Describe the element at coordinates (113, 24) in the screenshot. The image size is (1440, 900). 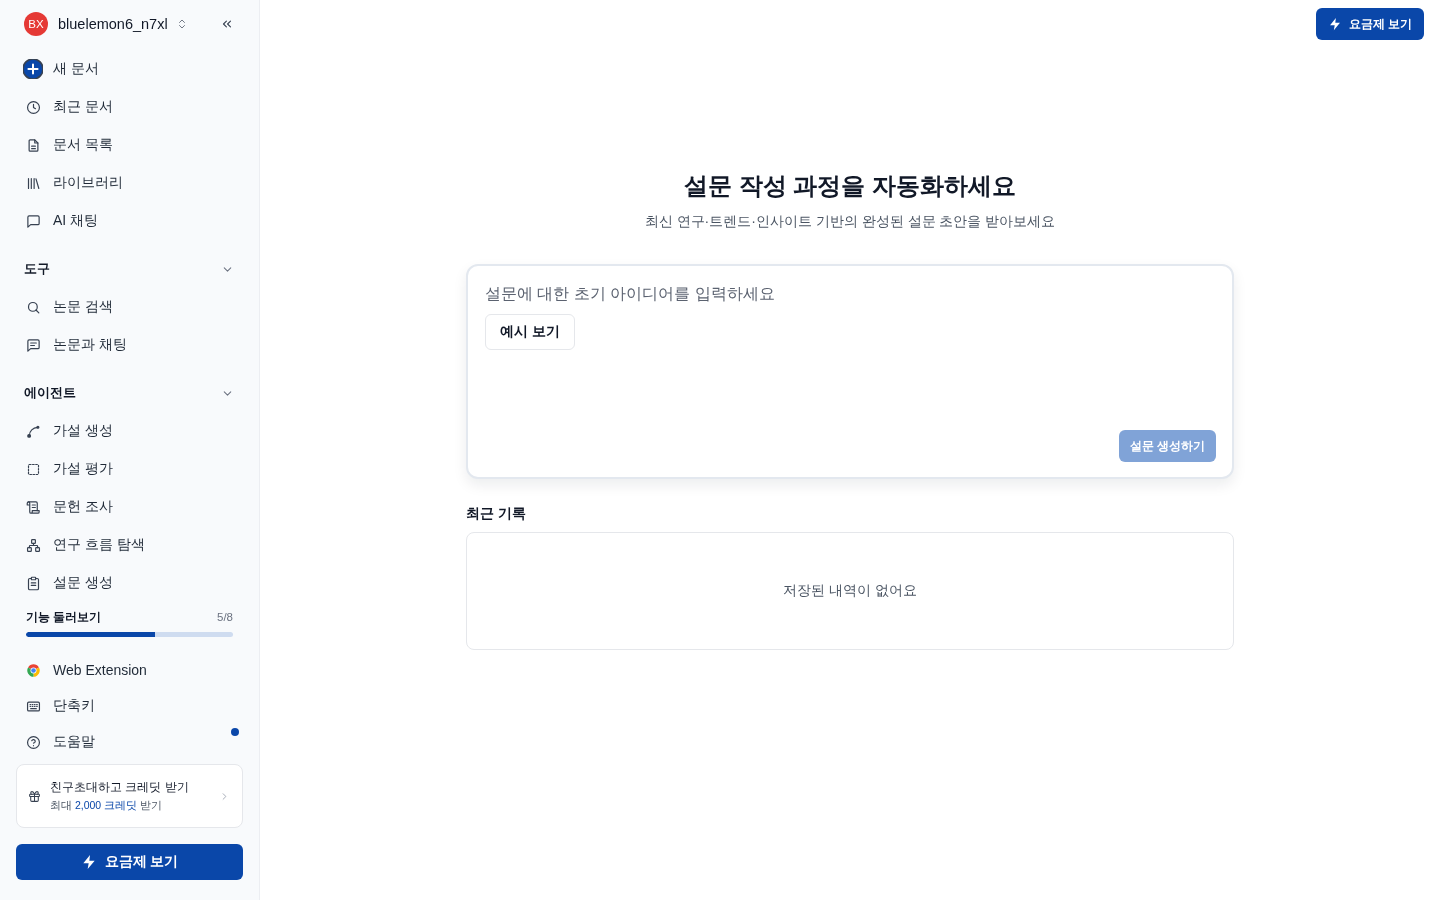
I see `account-name: bluelemon6_n7xl` at that location.